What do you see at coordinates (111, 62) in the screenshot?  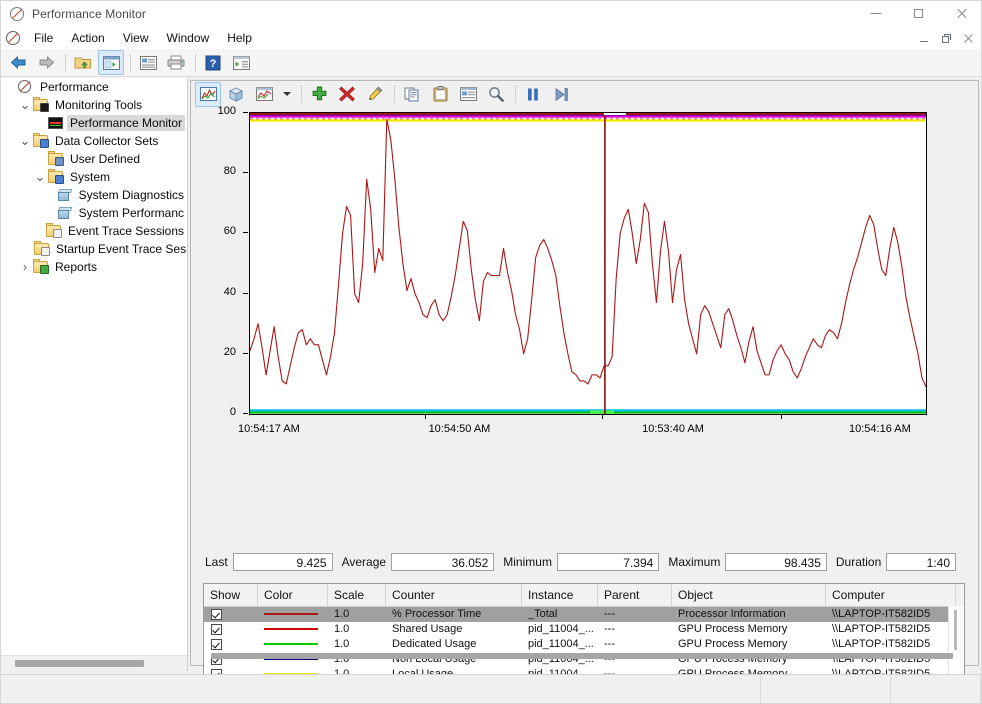 I see `show-console-tree-button` at bounding box center [111, 62].